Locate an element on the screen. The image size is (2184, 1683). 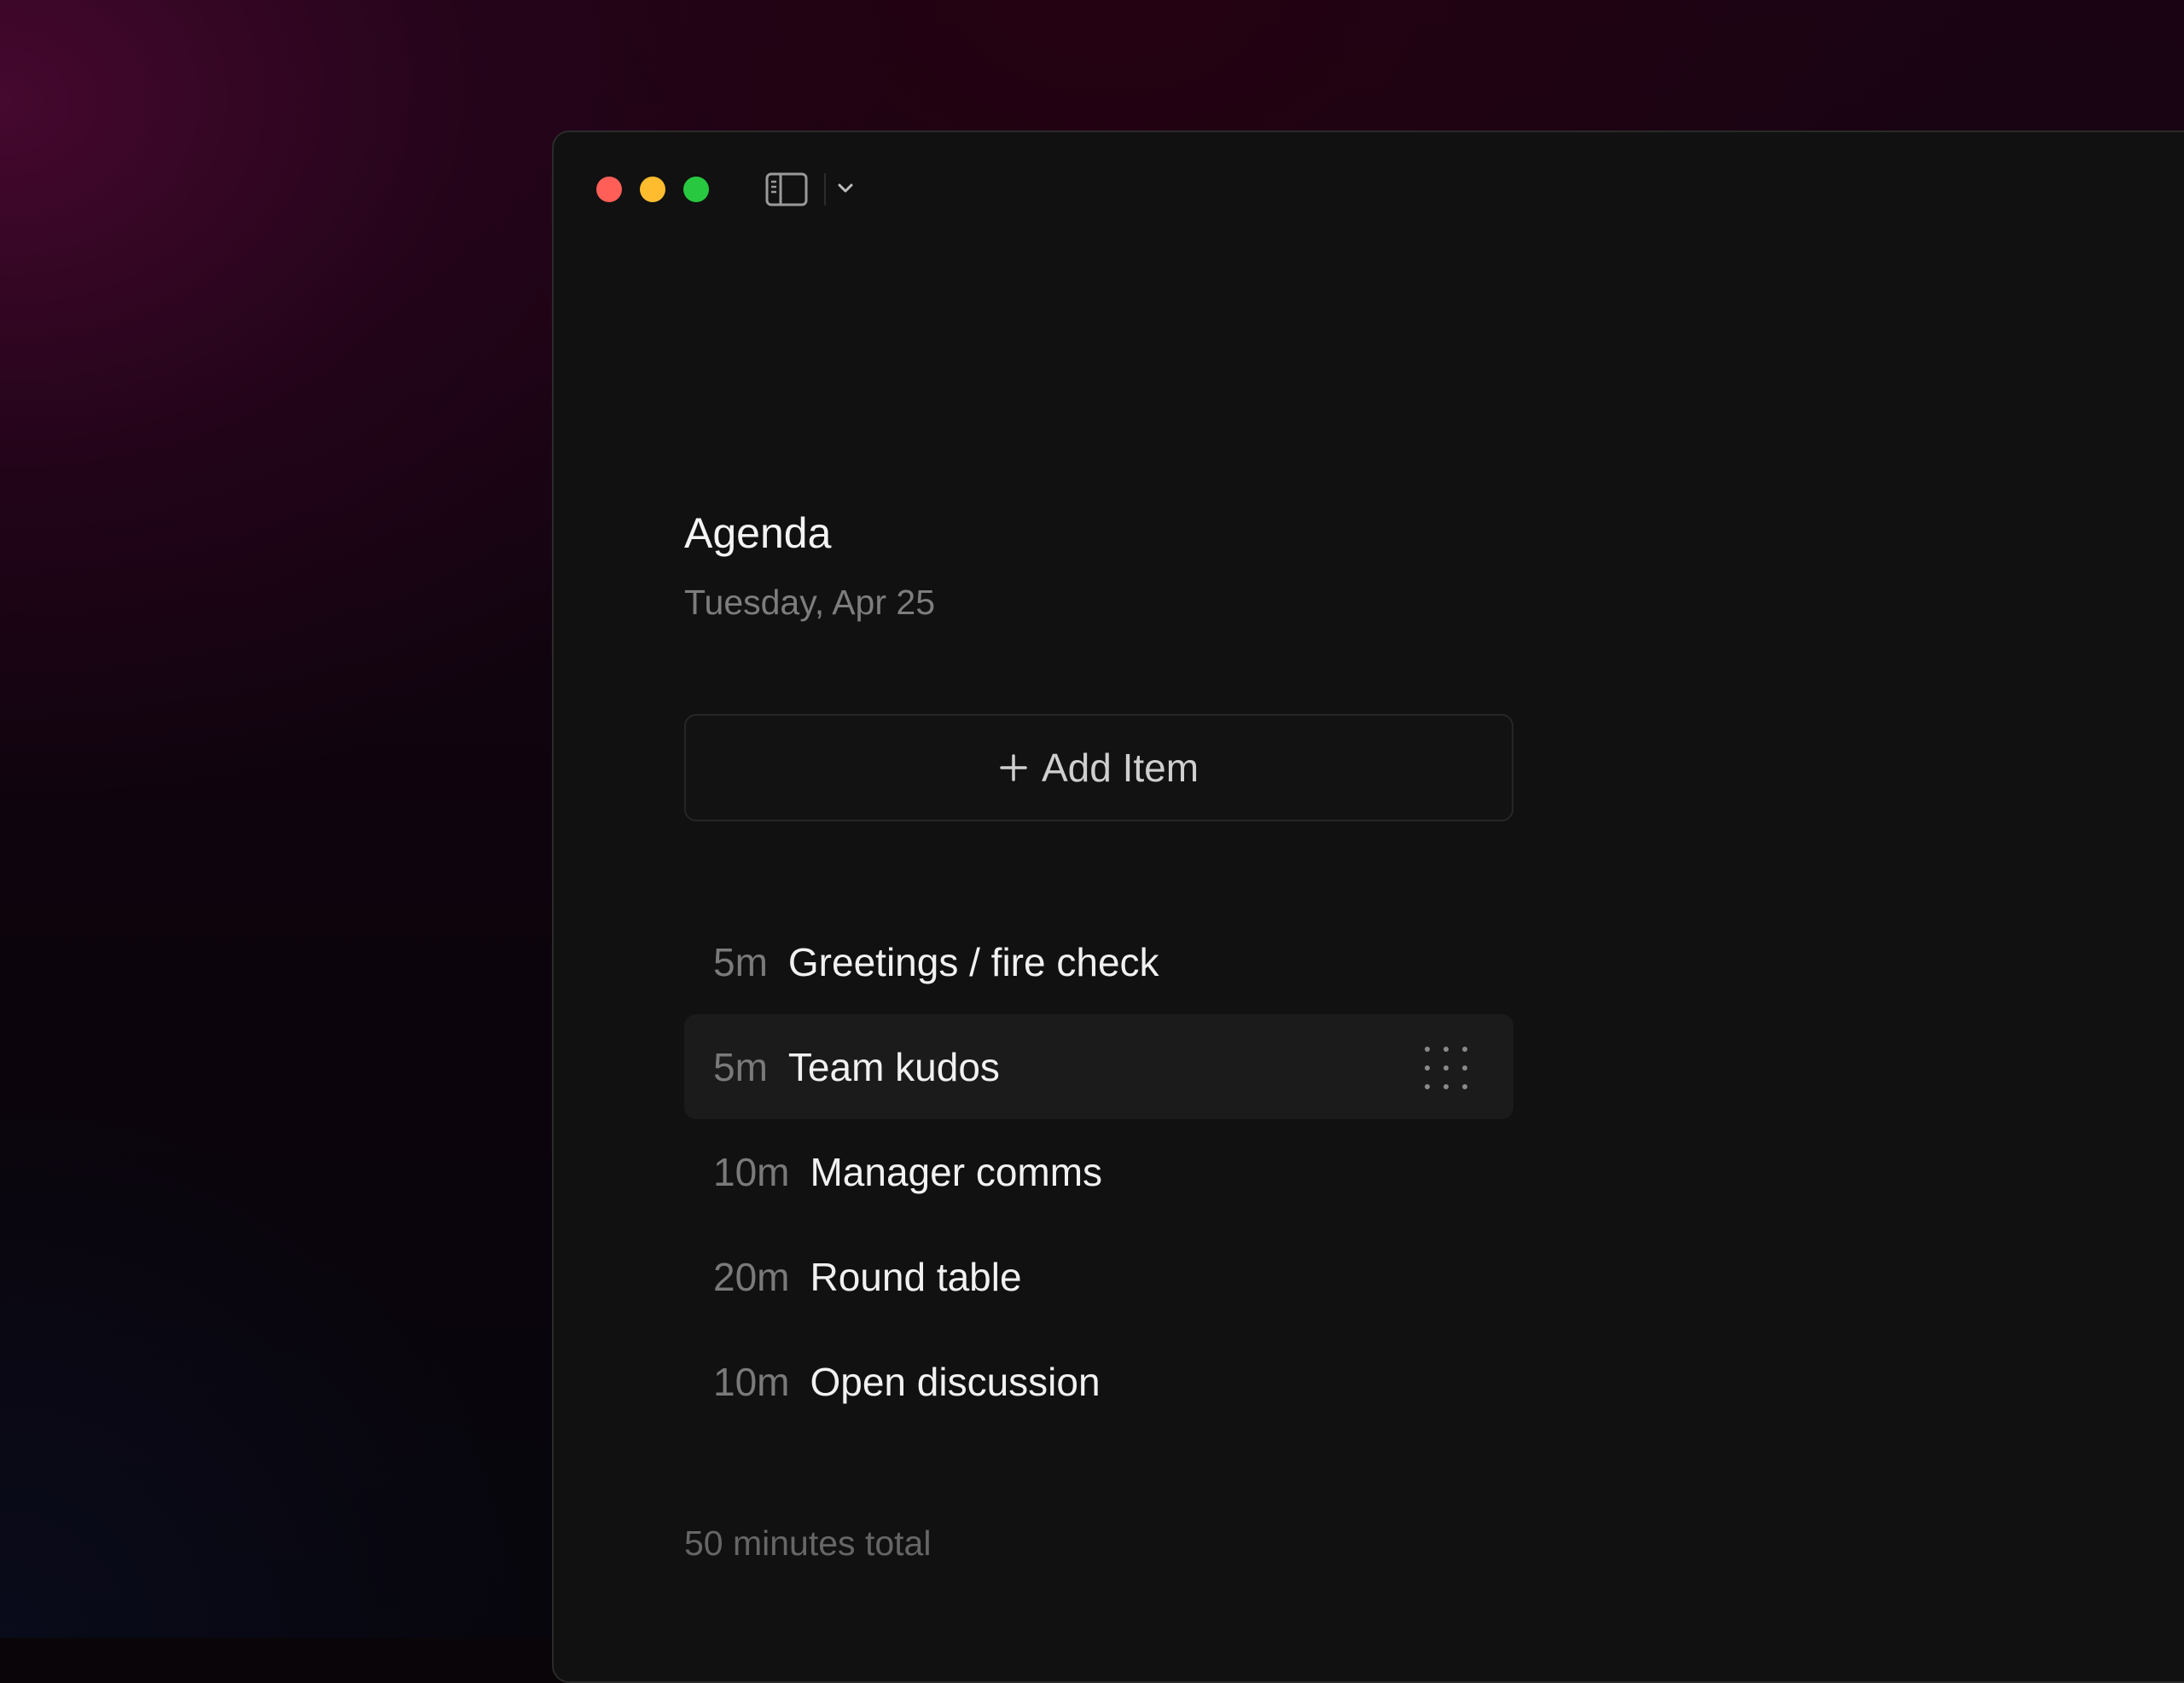
item-title: Team kudos is located at coordinates (893, 1066).